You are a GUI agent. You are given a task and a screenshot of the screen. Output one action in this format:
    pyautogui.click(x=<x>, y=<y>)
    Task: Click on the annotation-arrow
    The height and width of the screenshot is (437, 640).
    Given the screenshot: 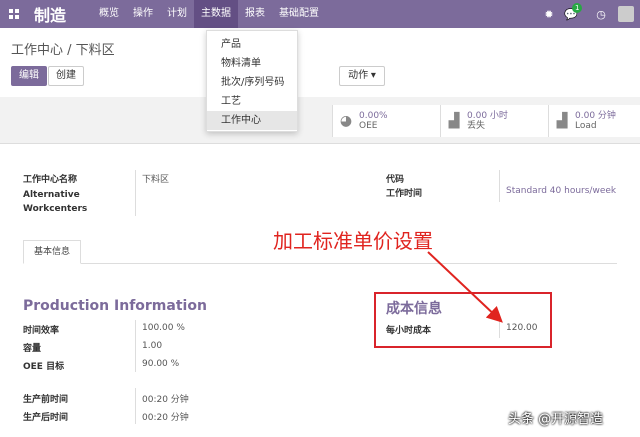 What is the action you would take?
    pyautogui.click(x=465, y=287)
    